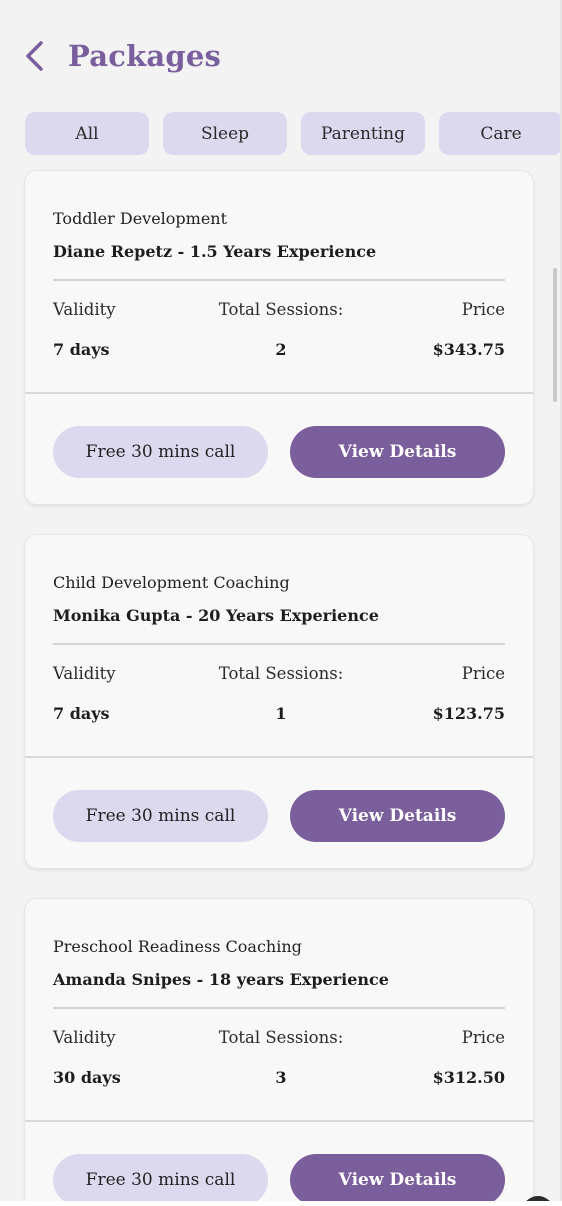 The width and height of the screenshot is (562, 1206). Describe the element at coordinates (215, 251) in the screenshot. I see `package-coach: Diane Repetz - 1.5 Years Experience` at that location.